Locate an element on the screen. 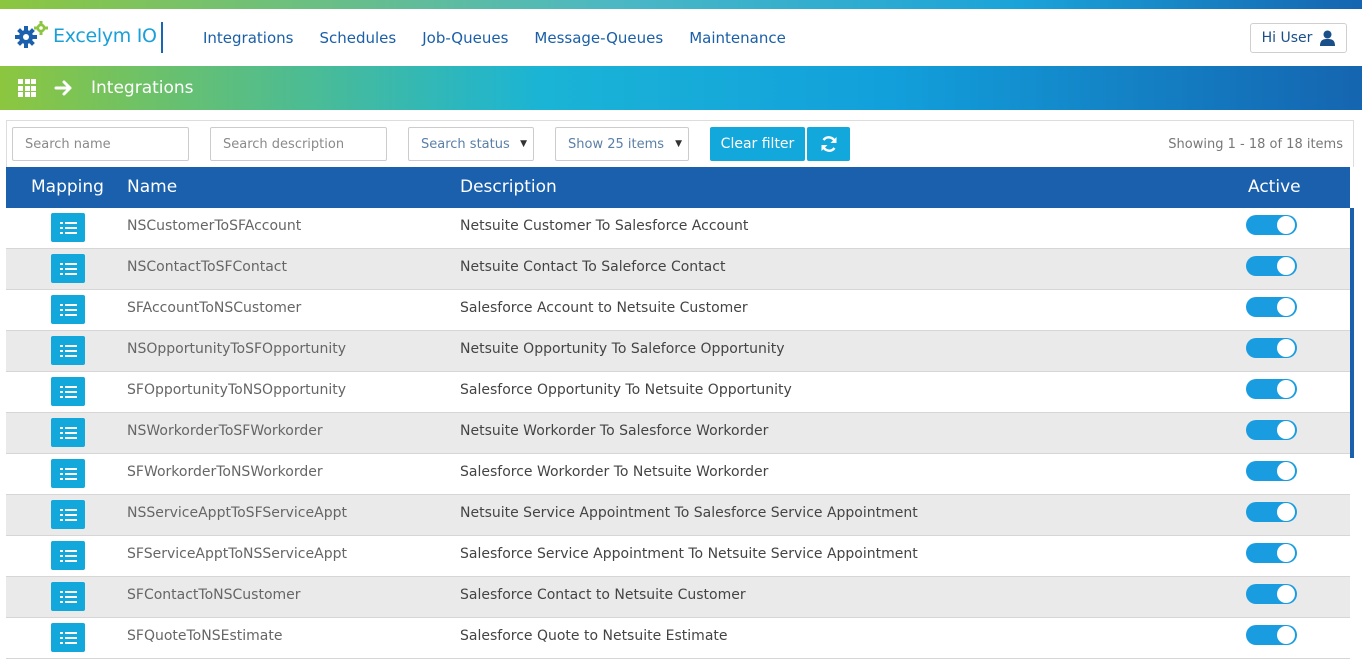  gears-icon is located at coordinates (31, 34).